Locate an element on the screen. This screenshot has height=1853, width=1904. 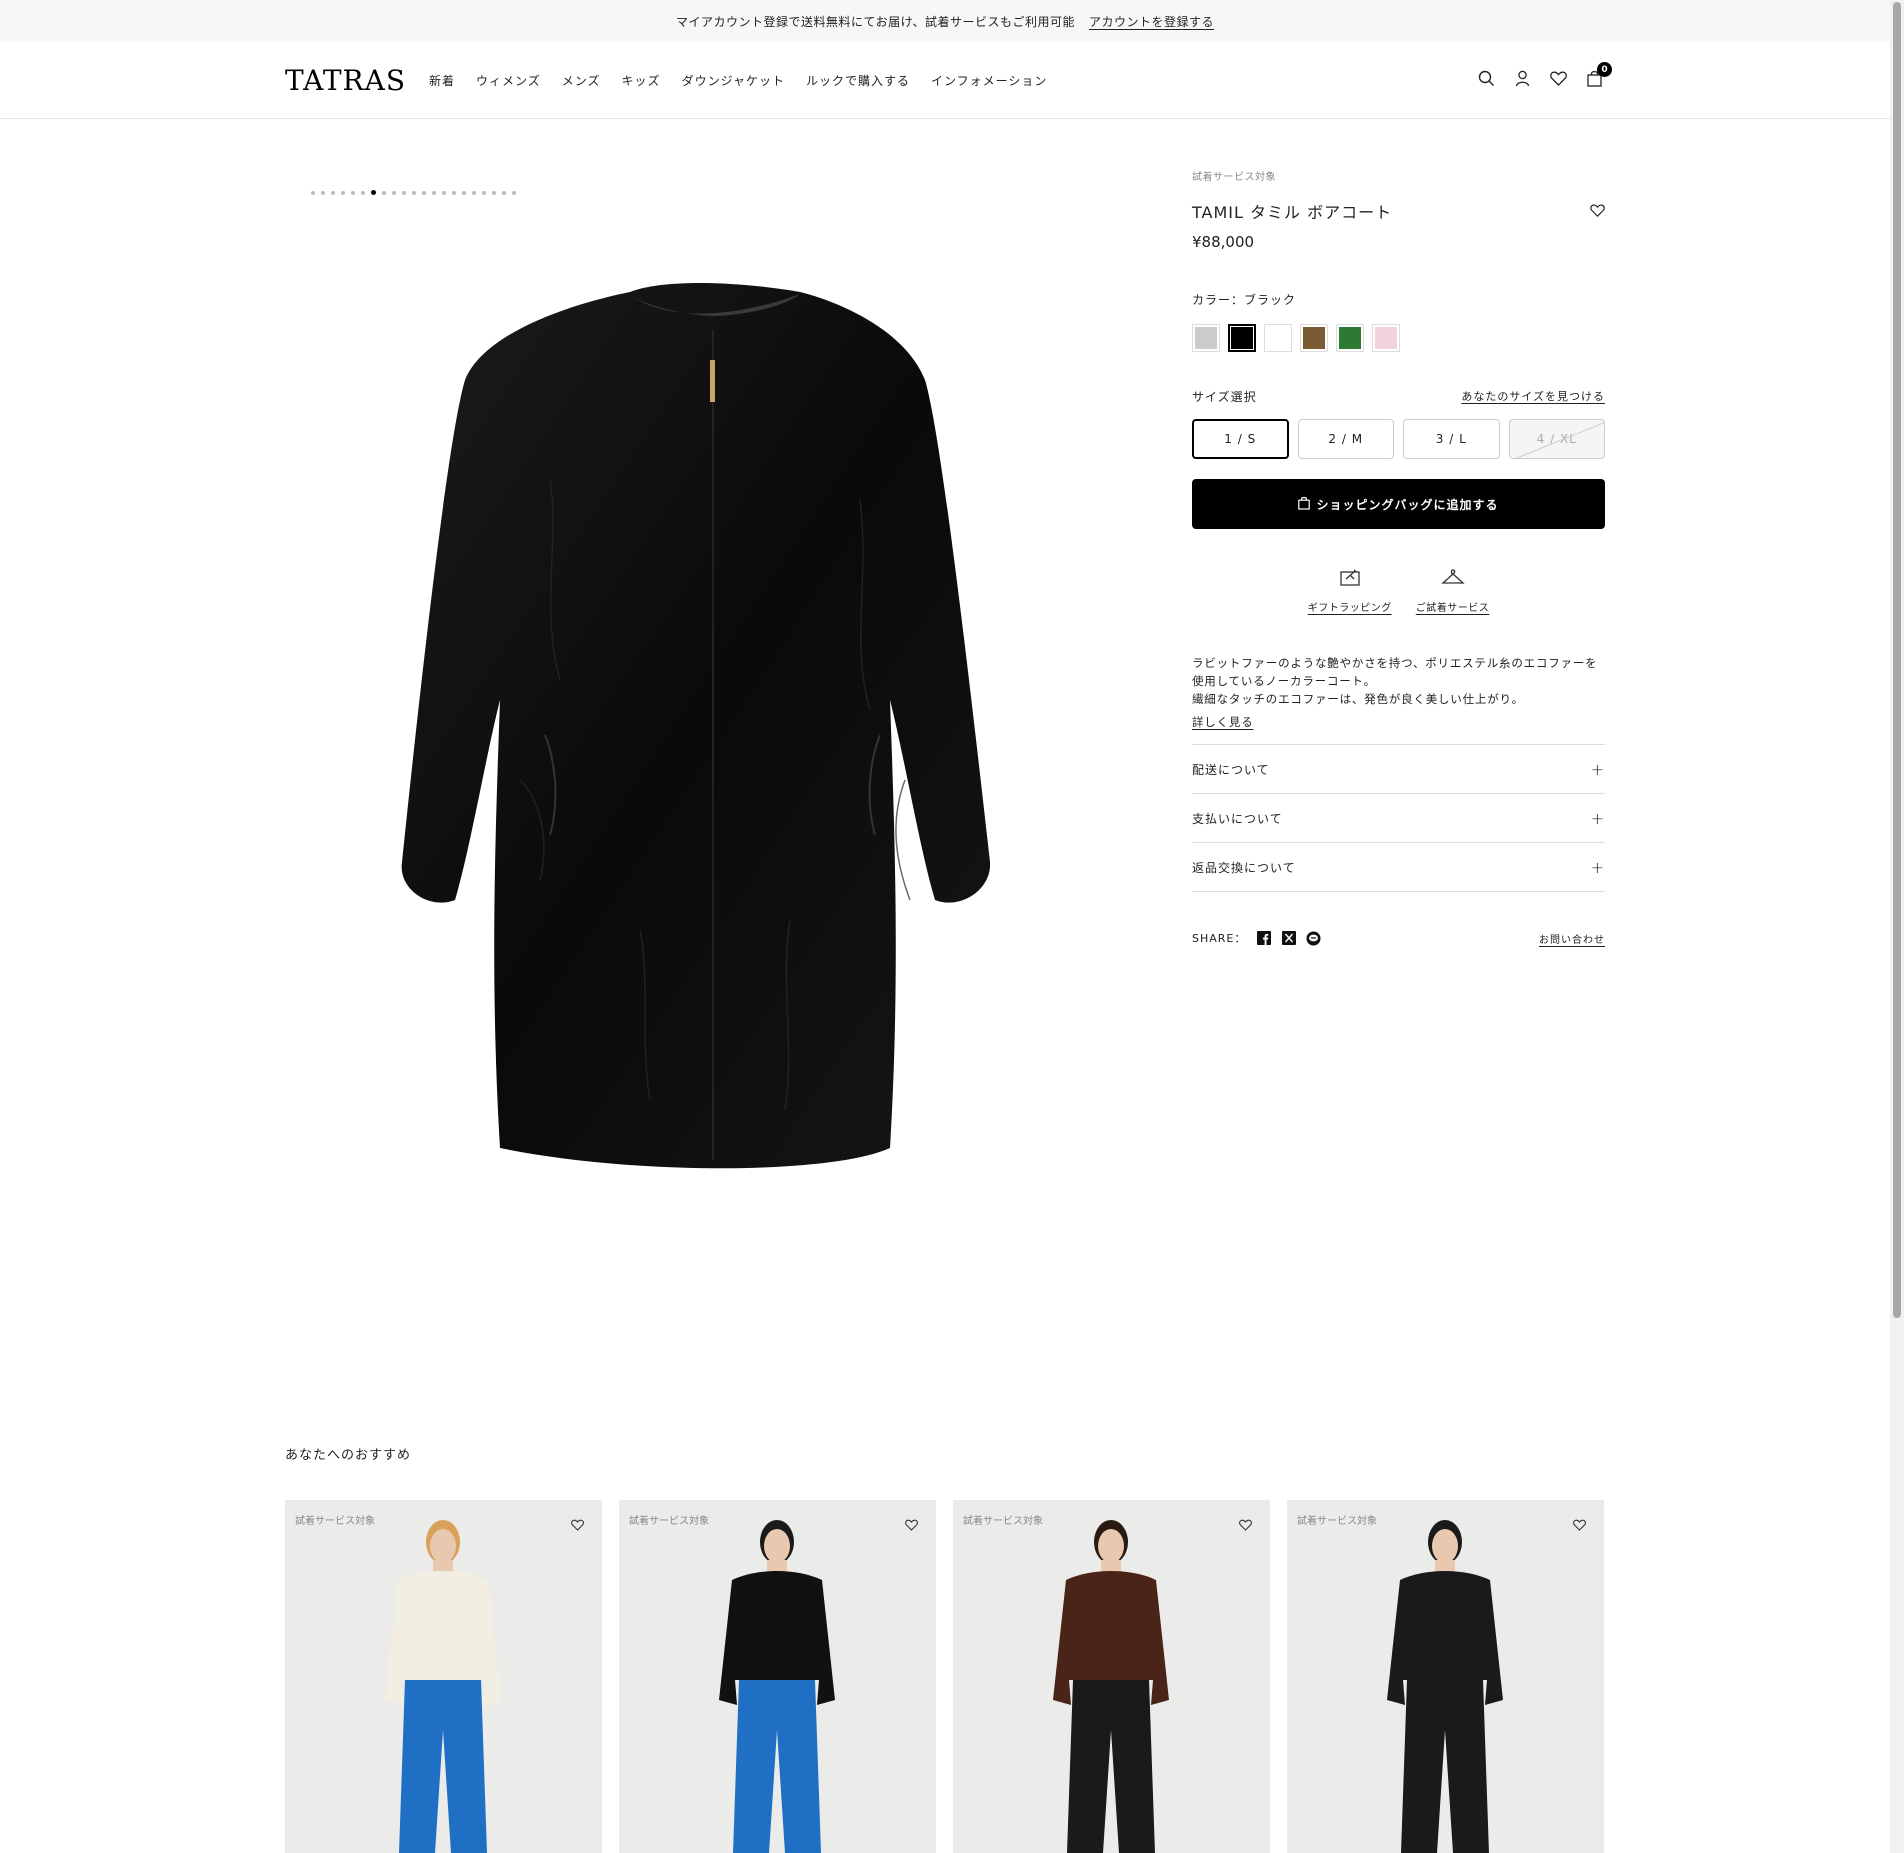
size-finder-link: あなたのサイズを見つける is located at coordinates (1533, 396).